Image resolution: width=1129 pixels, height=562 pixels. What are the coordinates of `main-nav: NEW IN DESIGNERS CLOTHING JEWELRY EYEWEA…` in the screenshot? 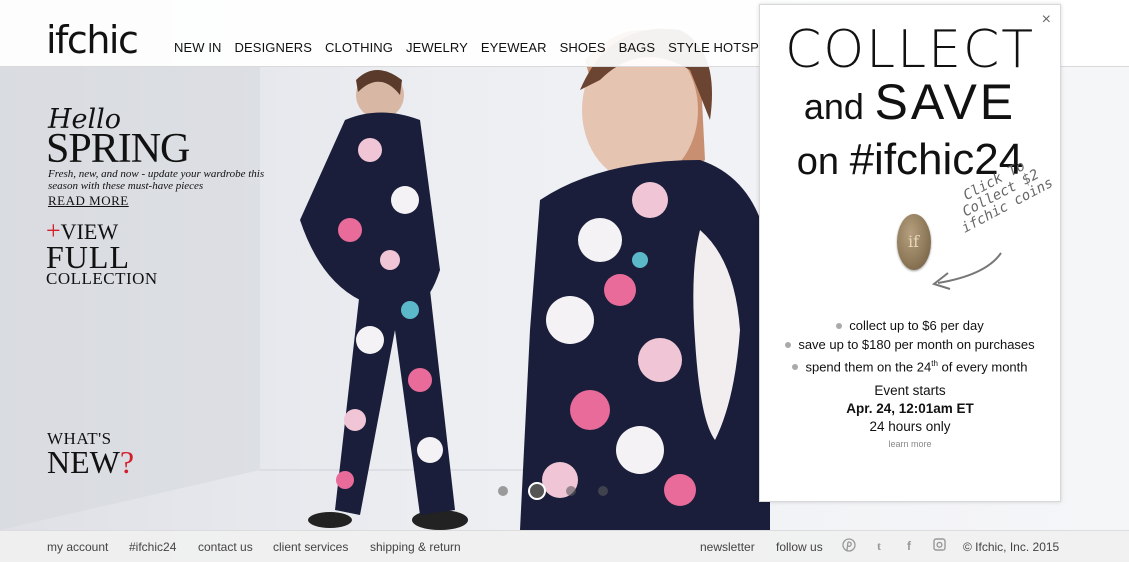 It's located at (482, 47).